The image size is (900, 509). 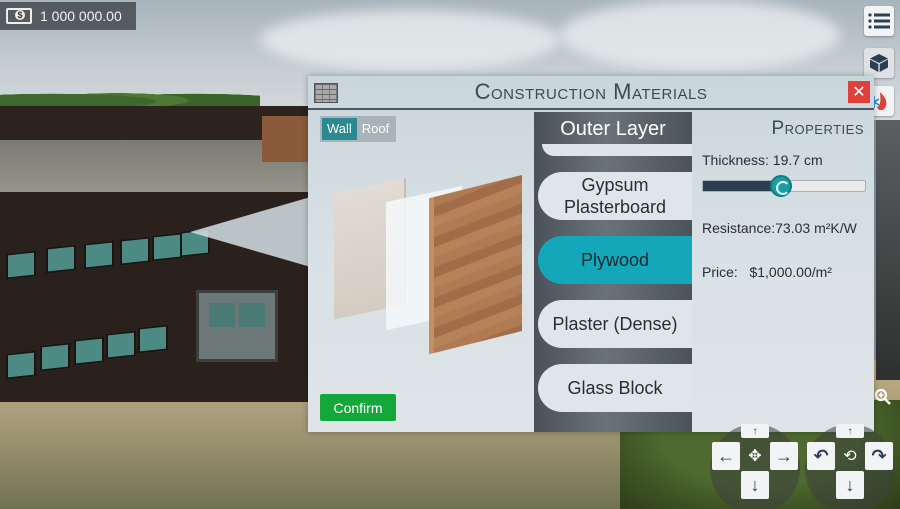 I want to click on money-display: 1 000 000.00, so click(x=68, y=16).